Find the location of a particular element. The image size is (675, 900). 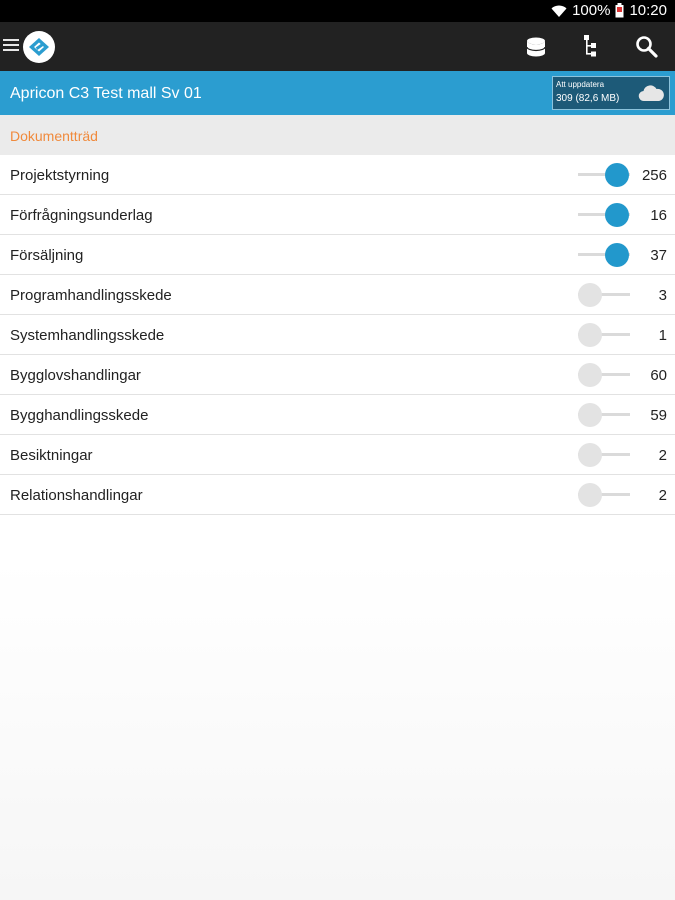

item-label: Bygglovshandlingar is located at coordinates (75, 375).